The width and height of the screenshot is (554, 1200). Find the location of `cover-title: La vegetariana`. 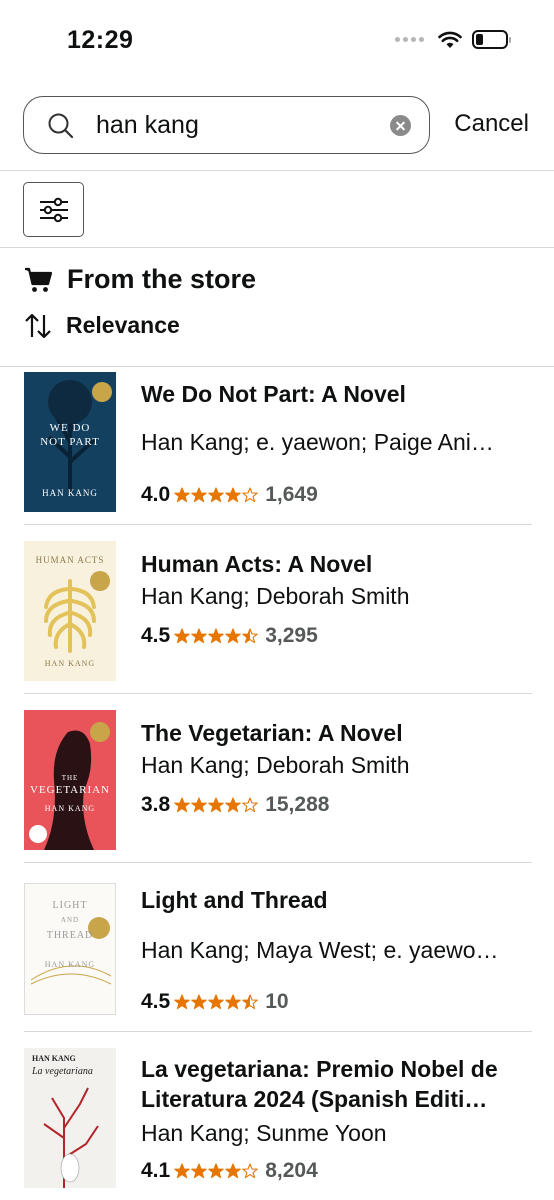

cover-title: La vegetariana is located at coordinates (62, 1071).